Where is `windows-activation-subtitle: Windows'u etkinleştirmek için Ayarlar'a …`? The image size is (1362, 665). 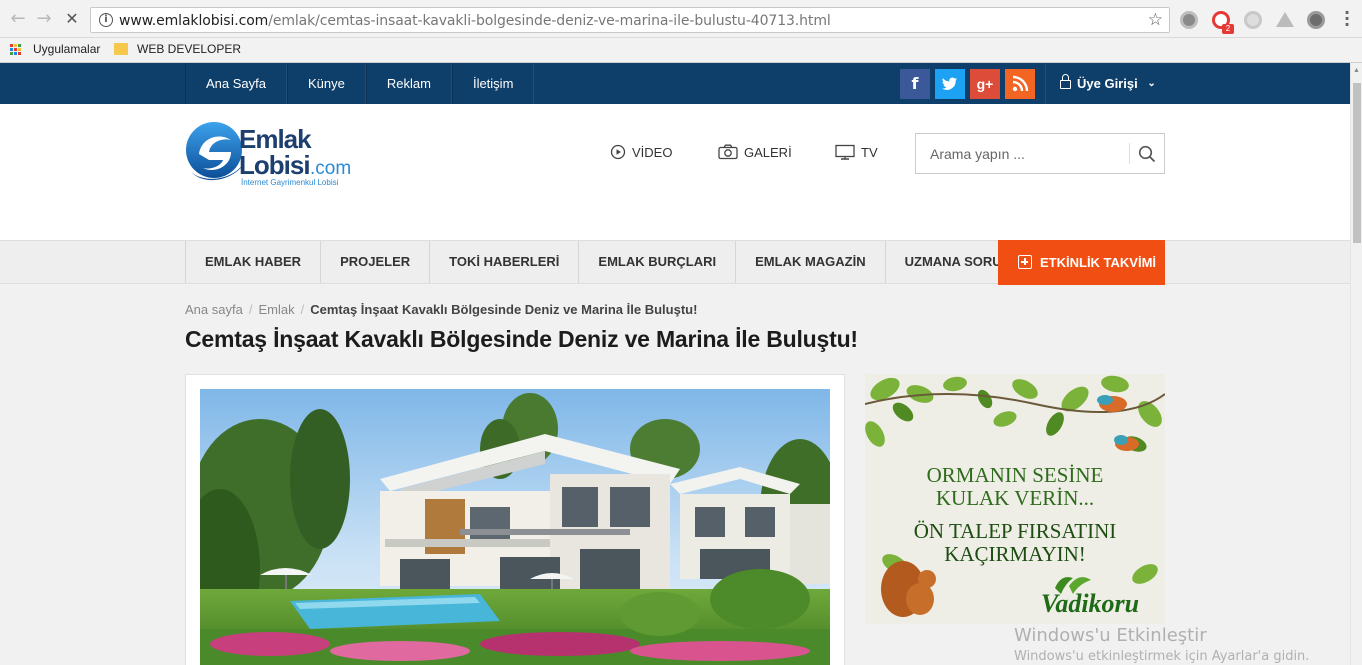
windows-activation-subtitle: Windows'u etkinleştirmek için Ayarlar'a … is located at coordinates (1162, 656).